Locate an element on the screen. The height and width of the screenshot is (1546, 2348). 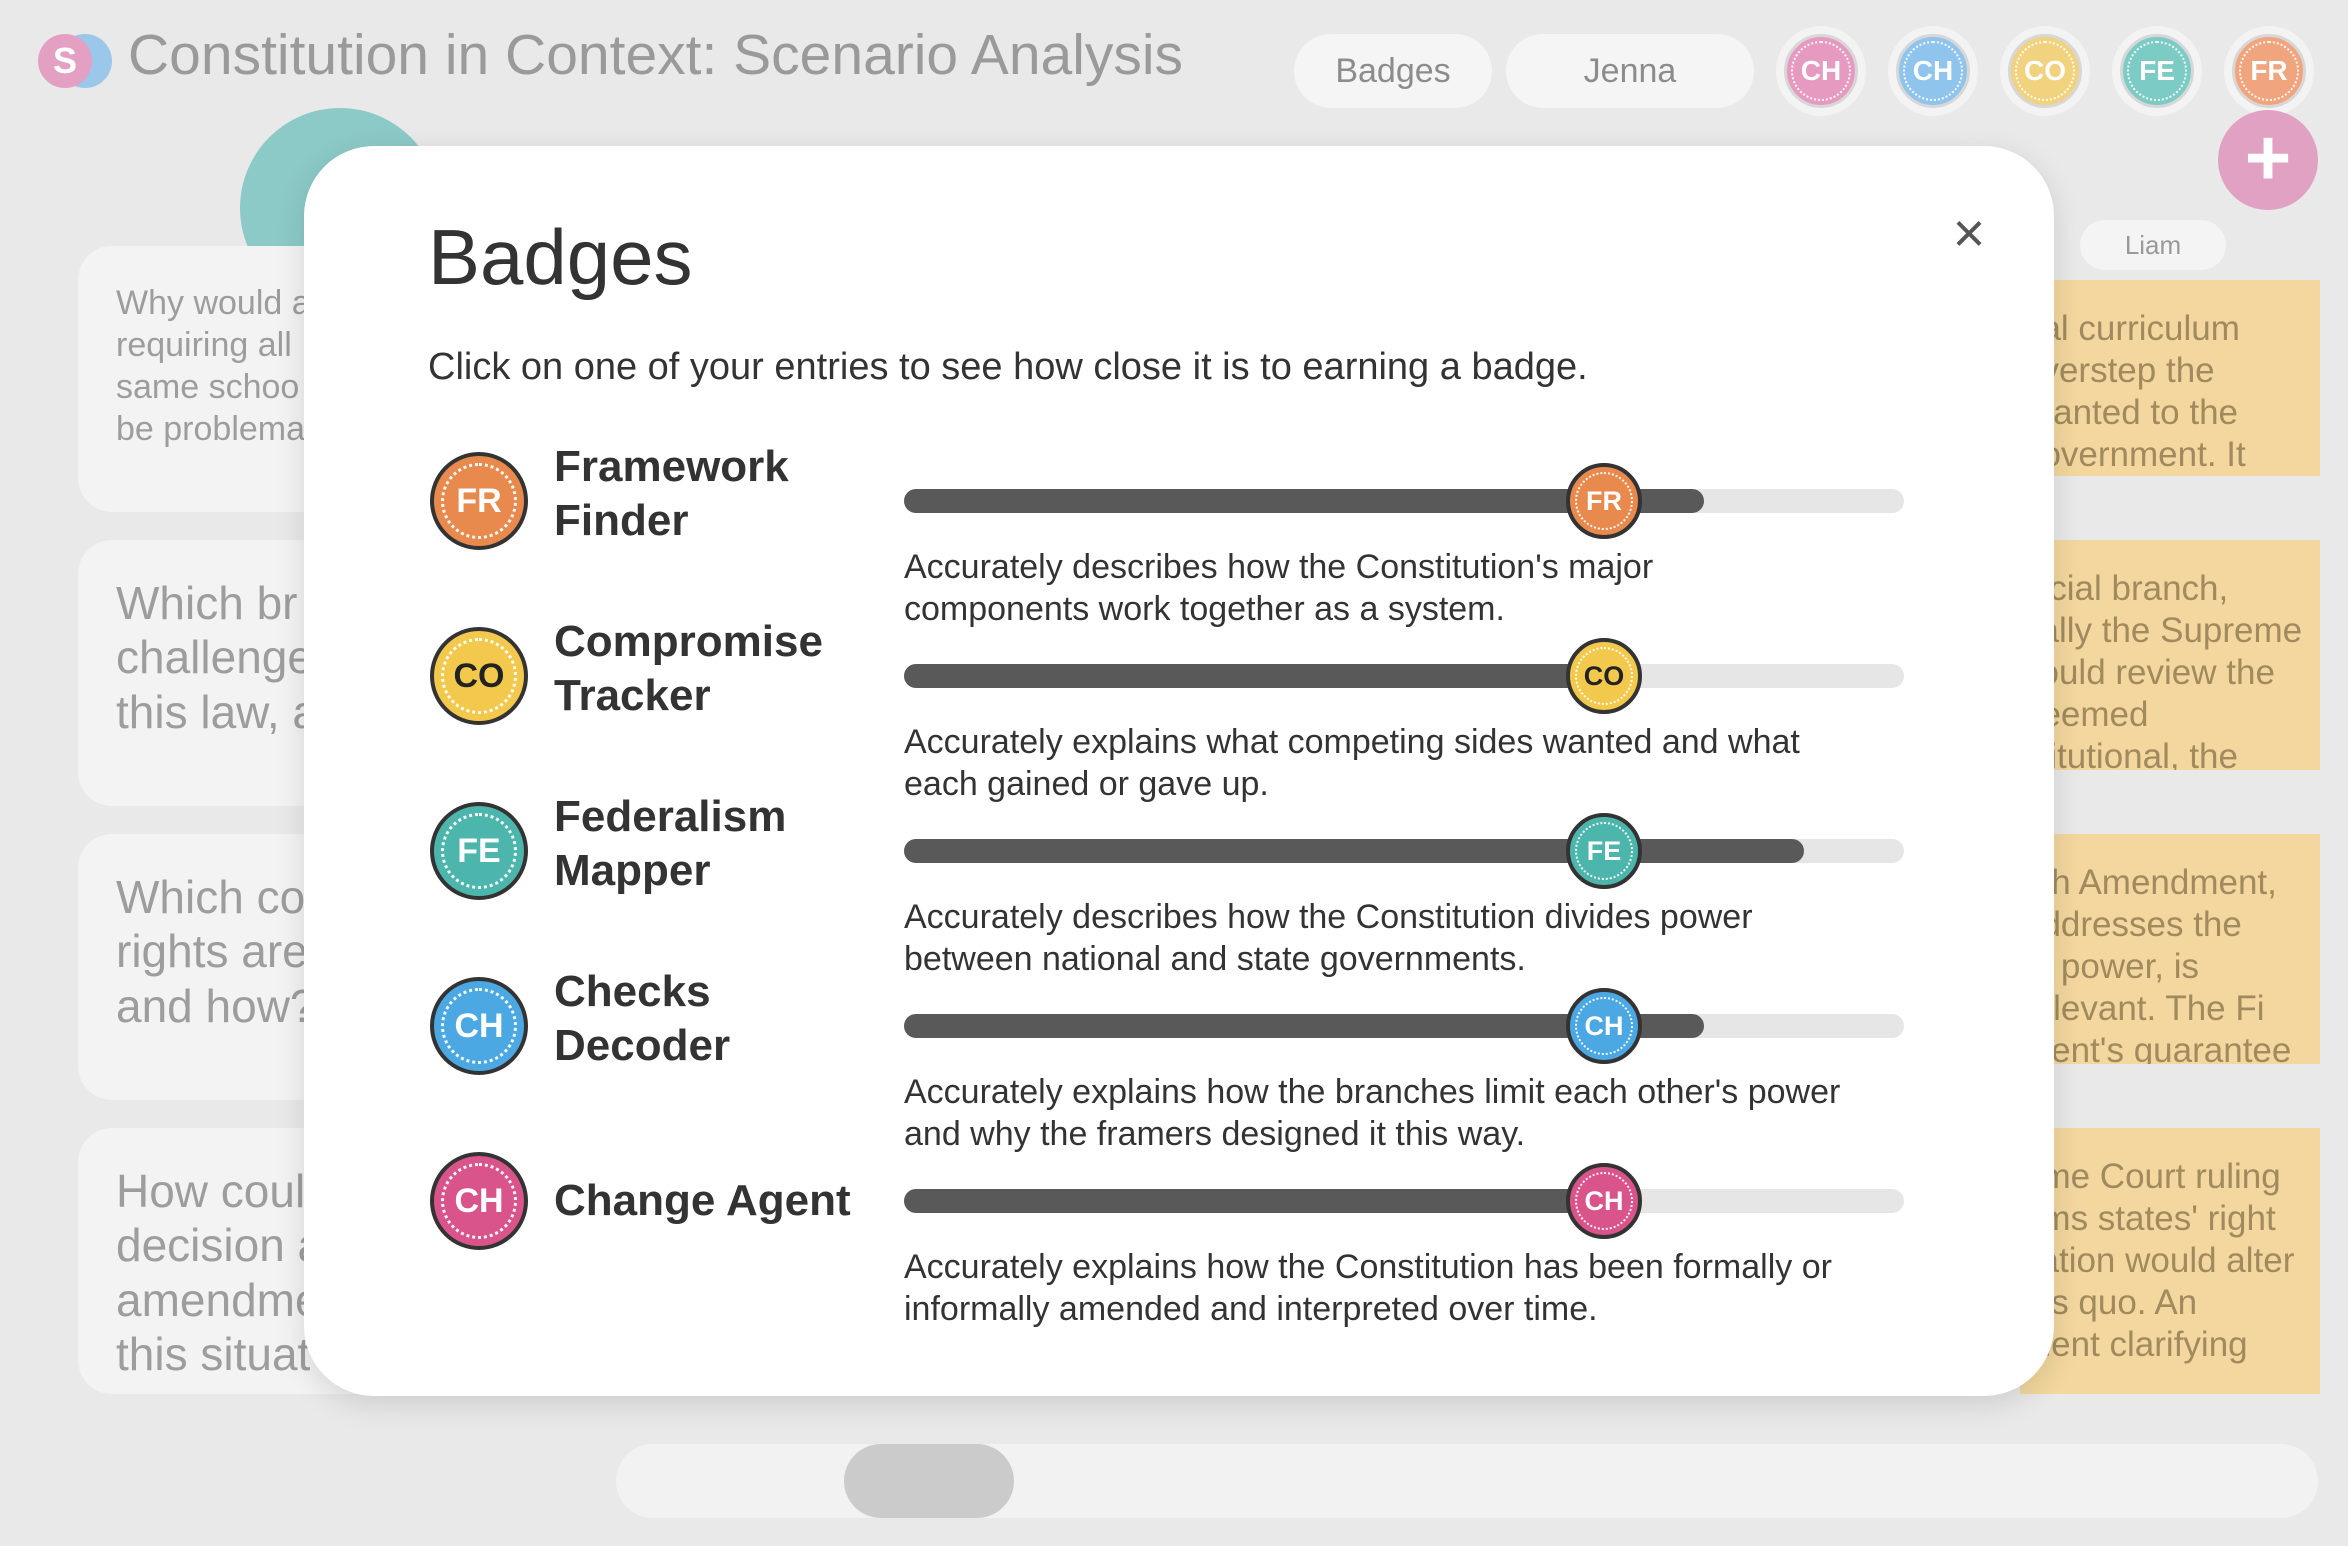
close-icon: × is located at coordinates (1969, 233).